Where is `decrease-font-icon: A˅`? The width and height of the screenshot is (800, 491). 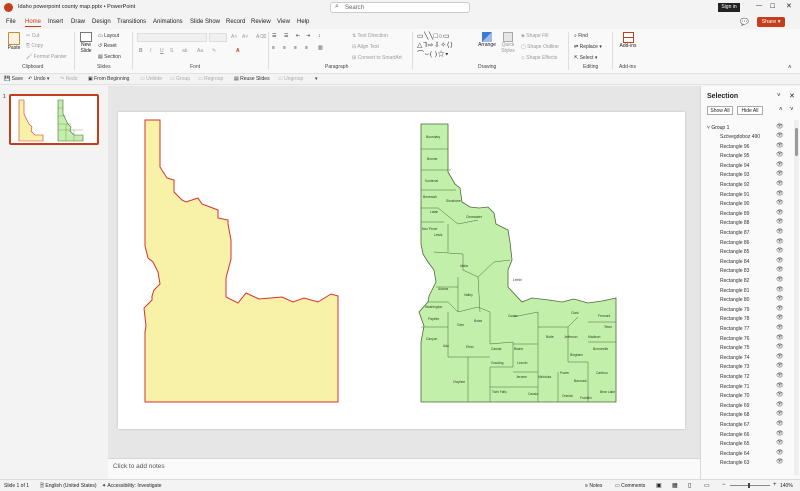 decrease-font-icon: A˅ is located at coordinates (245, 37).